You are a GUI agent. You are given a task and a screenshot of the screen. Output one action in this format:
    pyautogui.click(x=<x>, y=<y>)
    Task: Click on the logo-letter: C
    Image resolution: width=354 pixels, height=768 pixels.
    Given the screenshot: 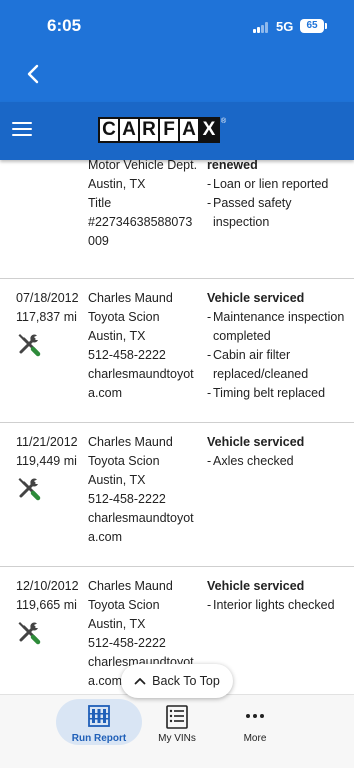 What is the action you would take?
    pyautogui.click(x=109, y=130)
    